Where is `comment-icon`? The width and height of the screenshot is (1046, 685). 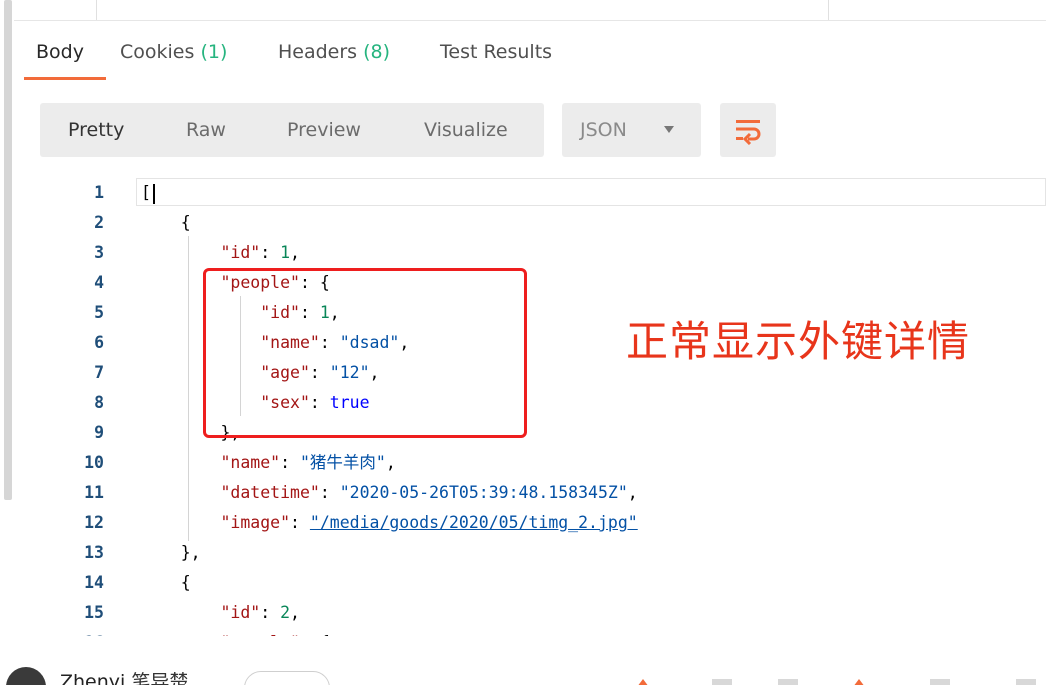 comment-icon is located at coordinates (722, 682).